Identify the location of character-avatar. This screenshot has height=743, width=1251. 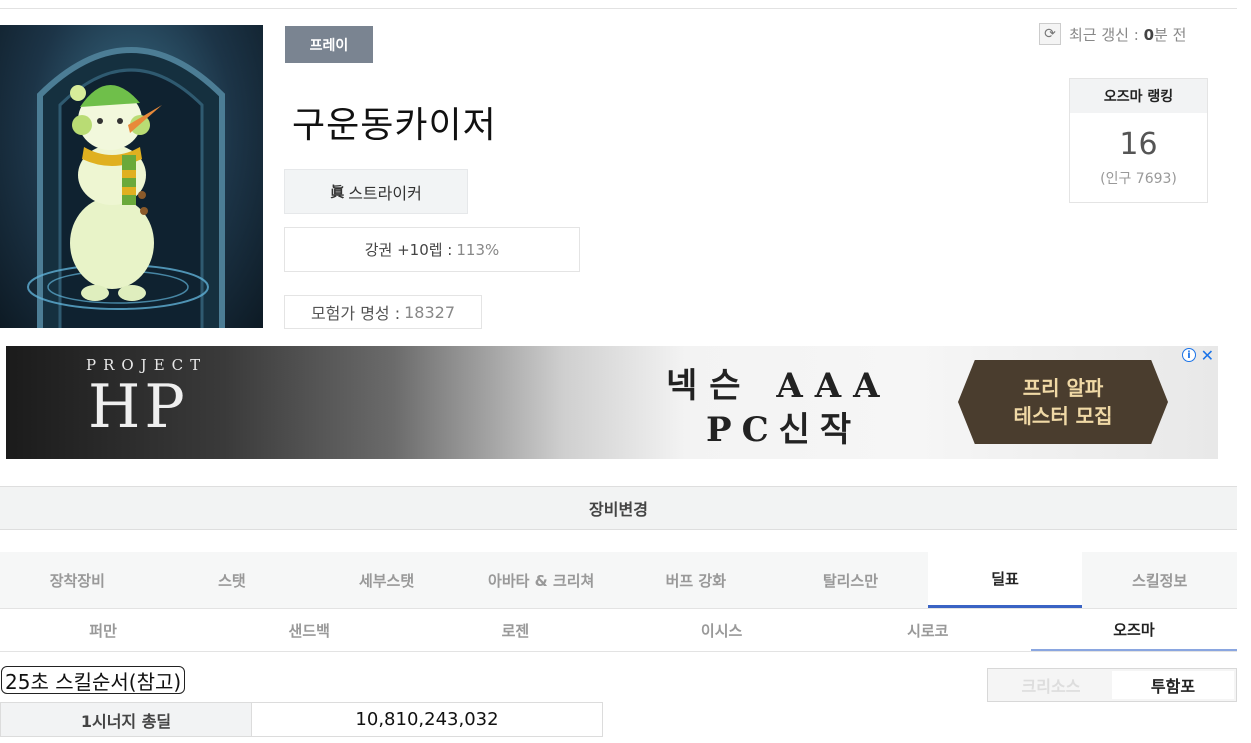
(131, 176).